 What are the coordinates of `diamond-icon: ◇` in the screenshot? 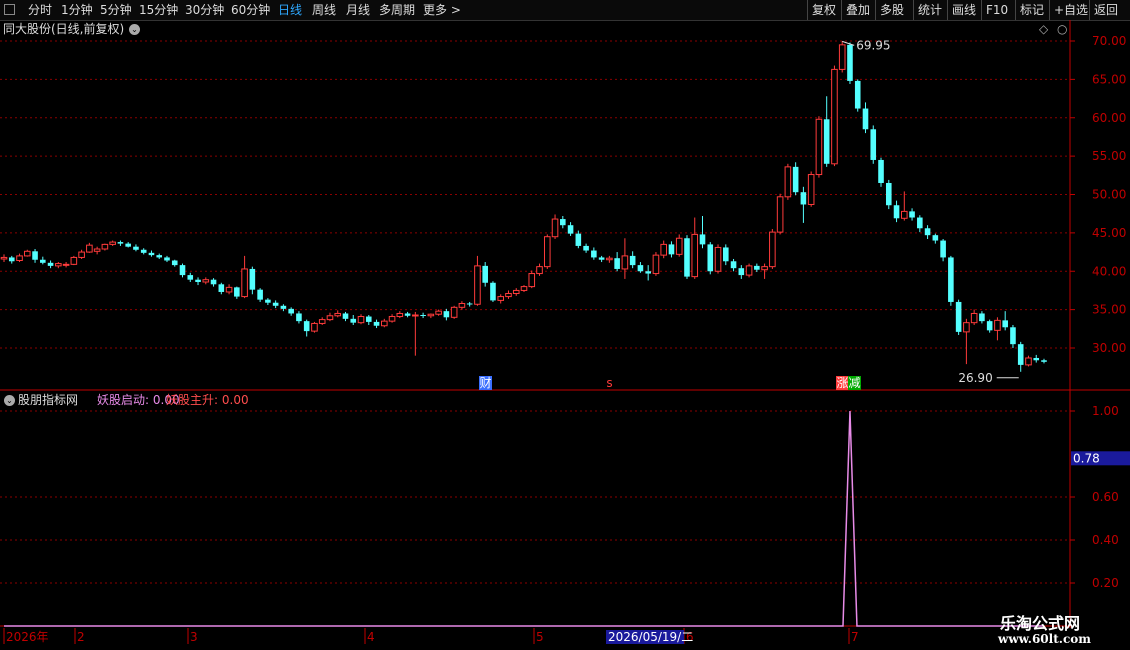 It's located at (1043, 29).